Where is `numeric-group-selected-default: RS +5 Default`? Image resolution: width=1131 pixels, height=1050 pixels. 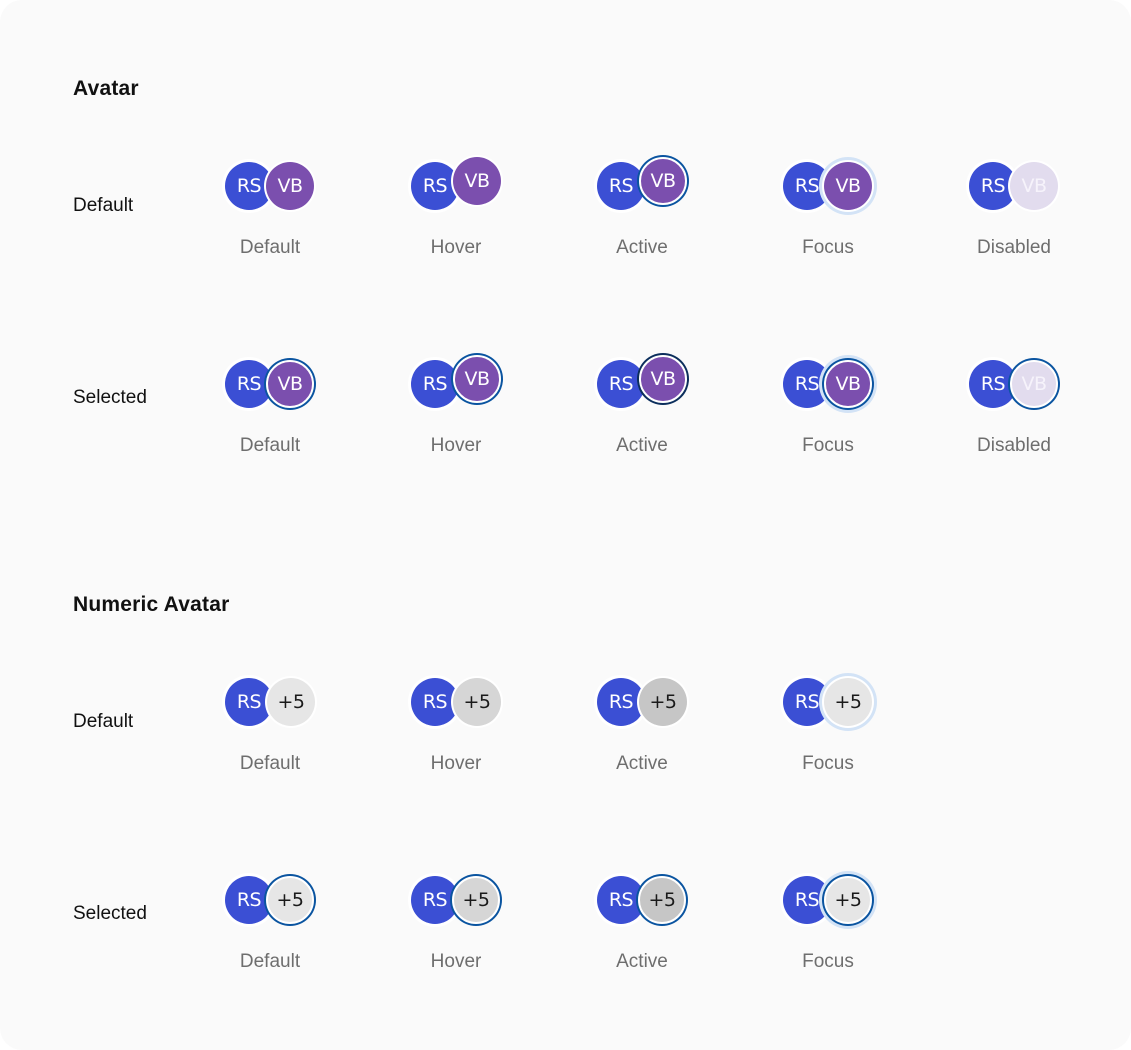
numeric-group-selected-default: RS +5 Default is located at coordinates (270, 937).